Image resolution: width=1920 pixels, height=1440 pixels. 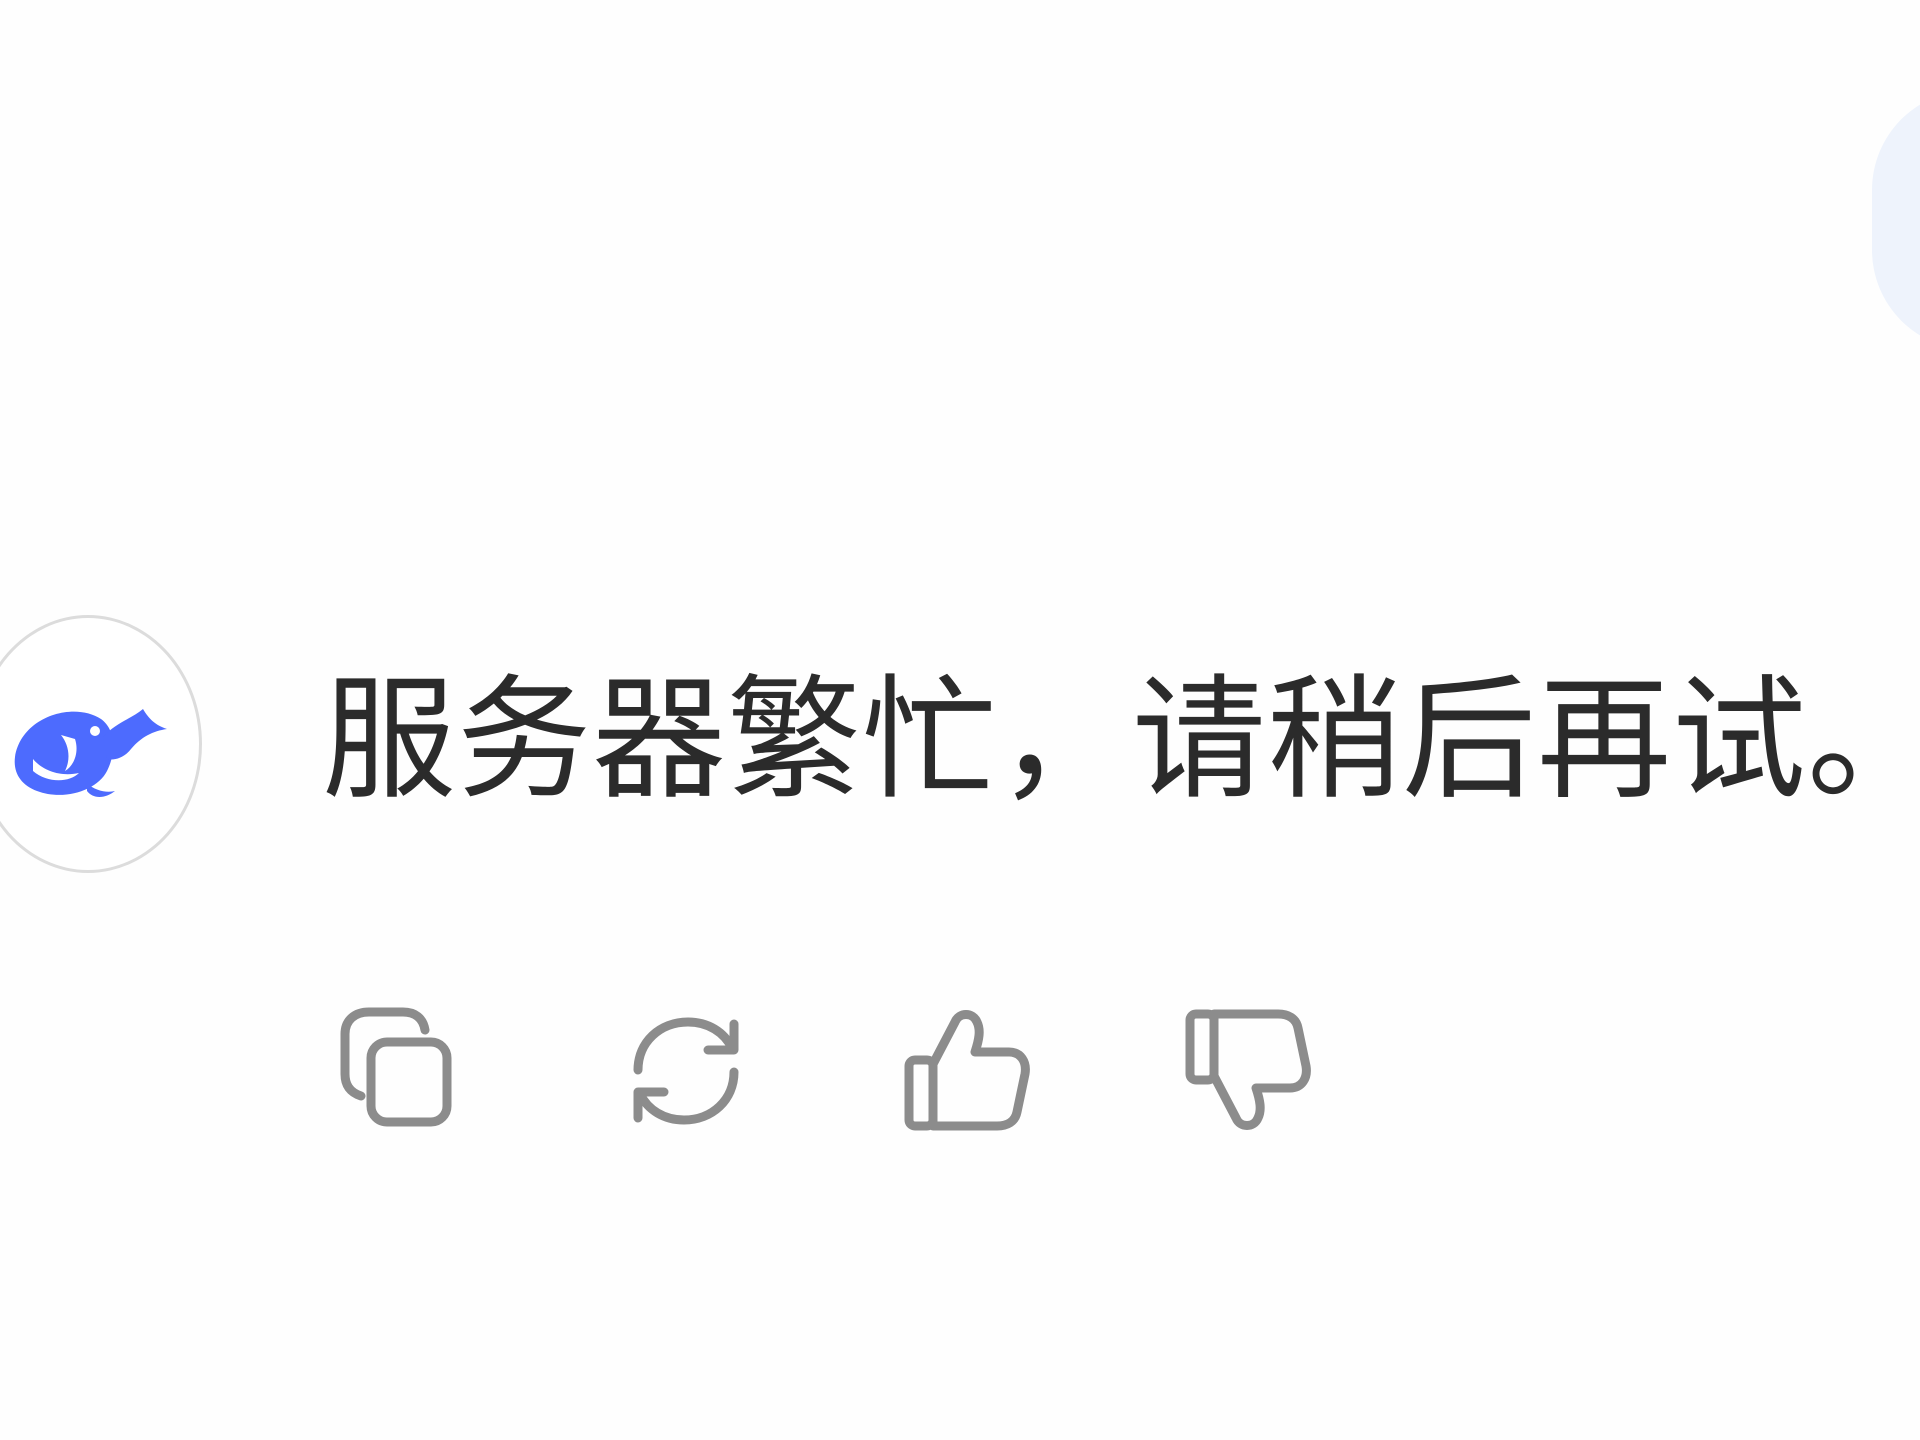 I want to click on message-actions, so click(x=892, y=1070).